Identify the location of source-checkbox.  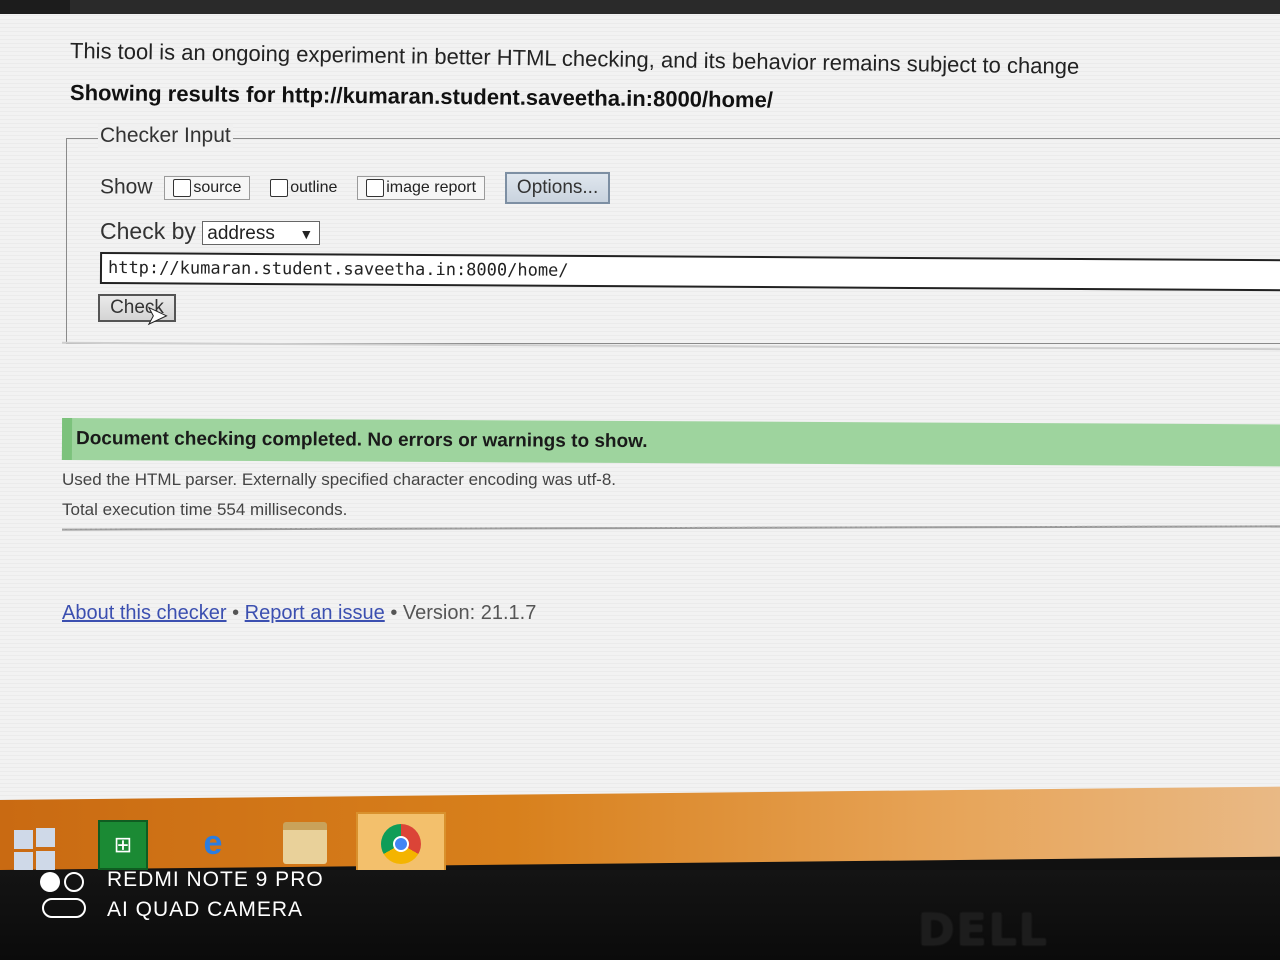
(182, 187).